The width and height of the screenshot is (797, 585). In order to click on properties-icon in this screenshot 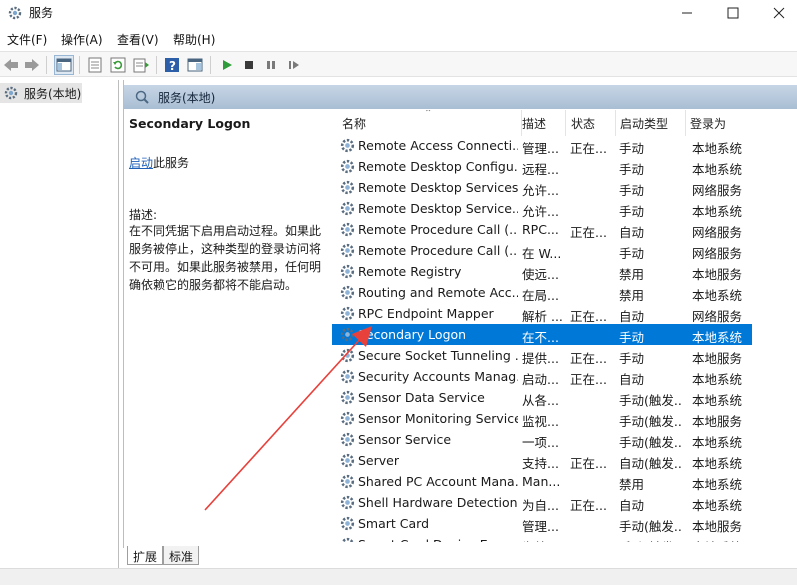, I will do `click(95, 65)`.